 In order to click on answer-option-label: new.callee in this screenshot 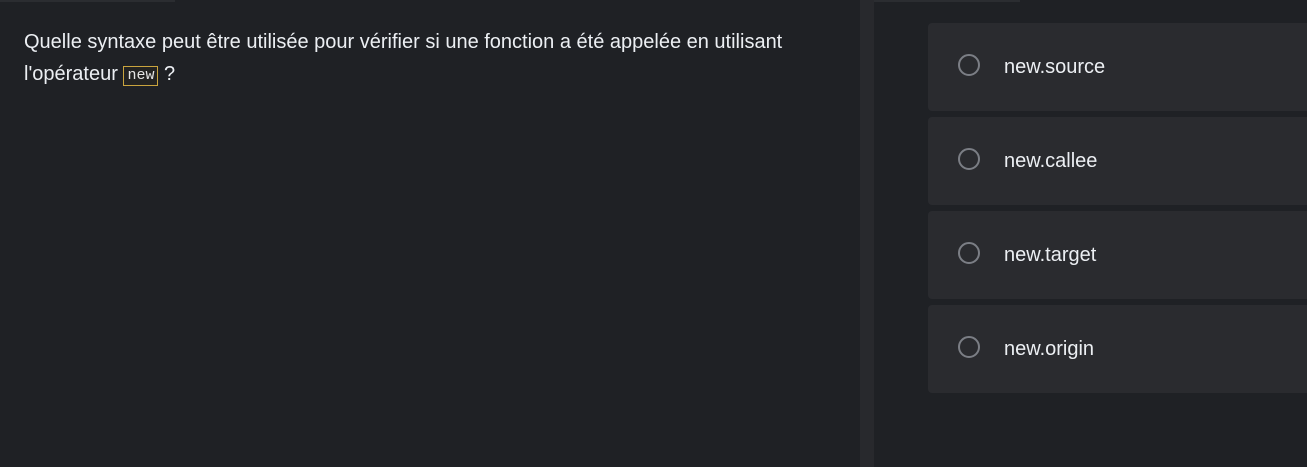, I will do `click(1051, 161)`.